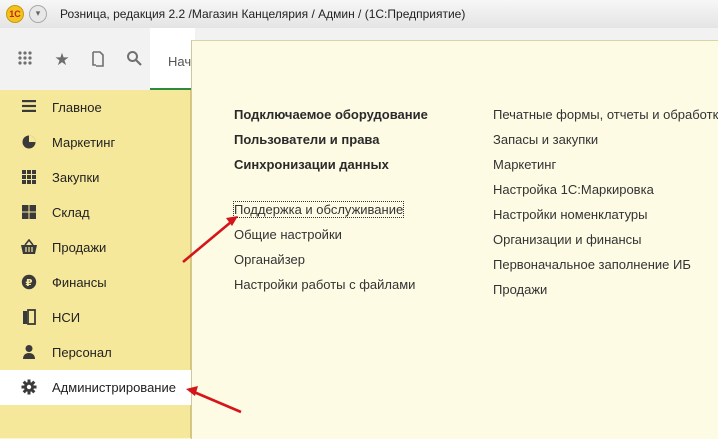 The height and width of the screenshot is (439, 718). Describe the element at coordinates (66, 317) in the screenshot. I see `sidebar-item-label: НСИ` at that location.